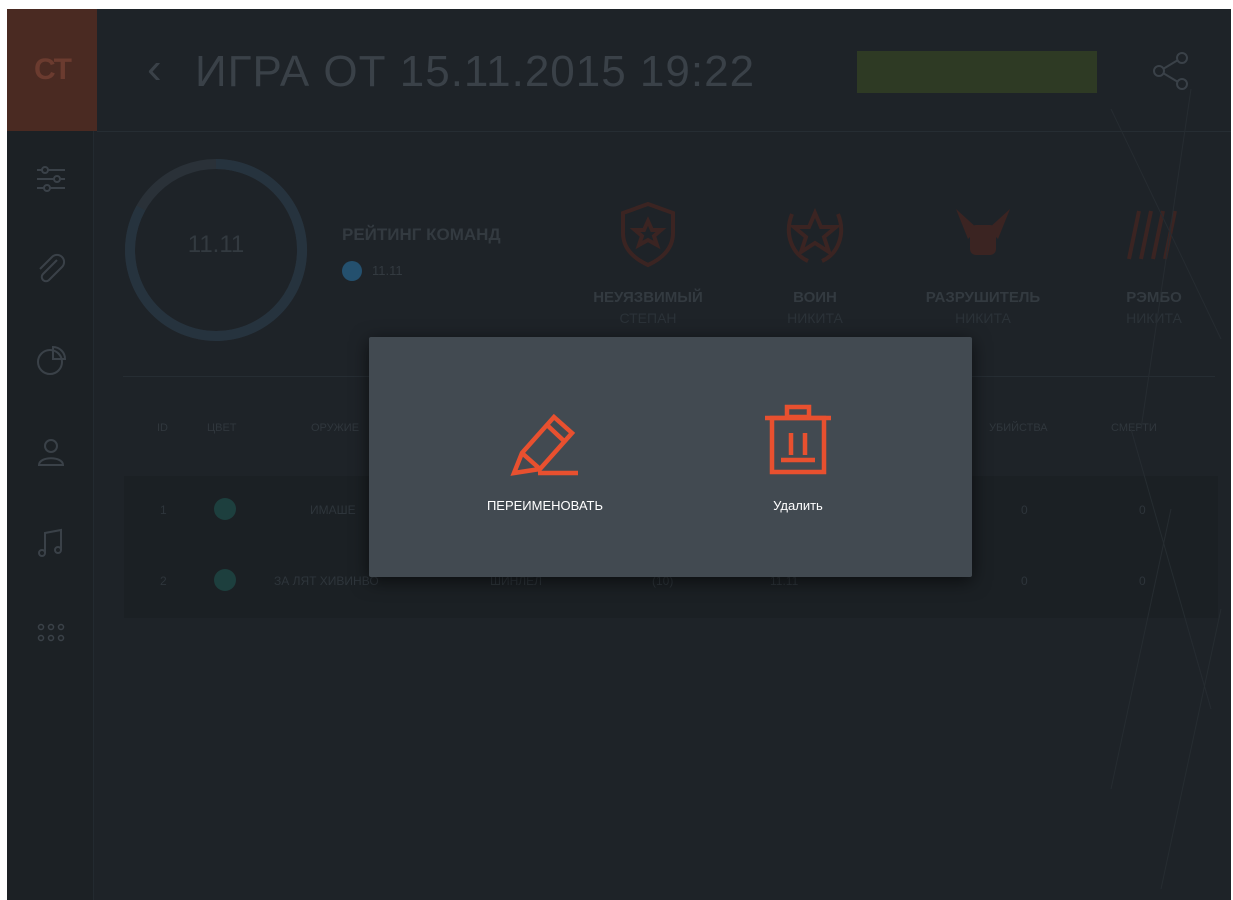  What do you see at coordinates (977, 72) in the screenshot?
I see `header-action-button` at bounding box center [977, 72].